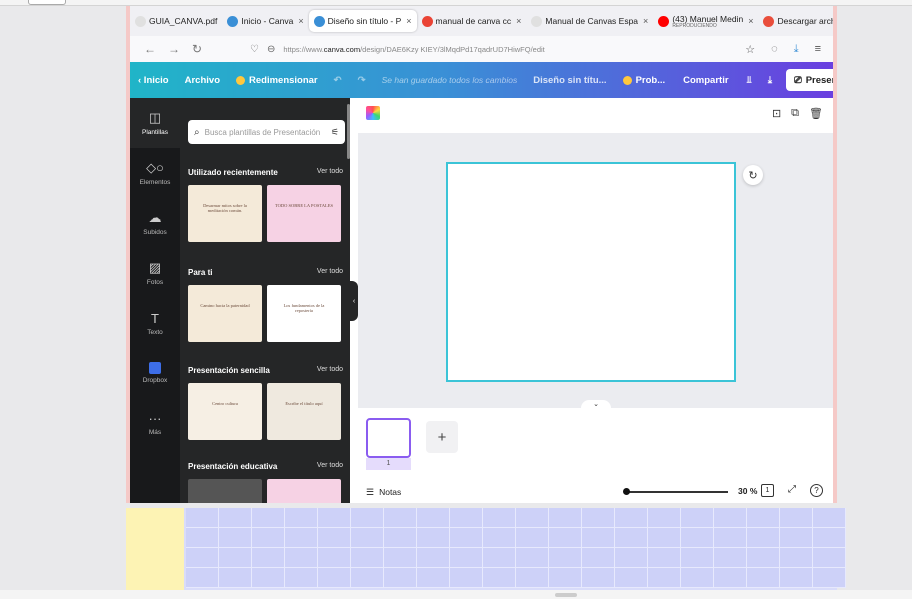  I want to click on chevron-down-icon: ⌄, so click(596, 405).